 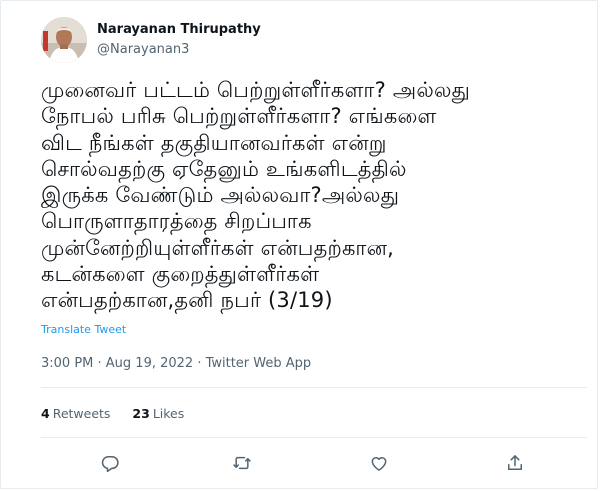 I want to click on heart-icon, so click(x=379, y=463).